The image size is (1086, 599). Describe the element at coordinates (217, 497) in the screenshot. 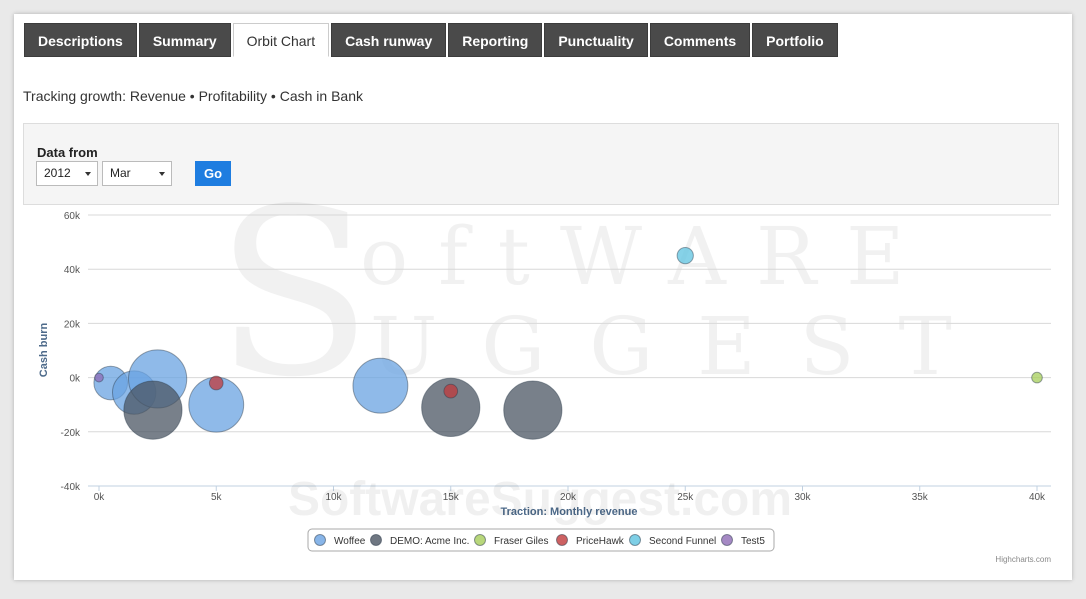

I see `x-tick-label: 5k` at that location.